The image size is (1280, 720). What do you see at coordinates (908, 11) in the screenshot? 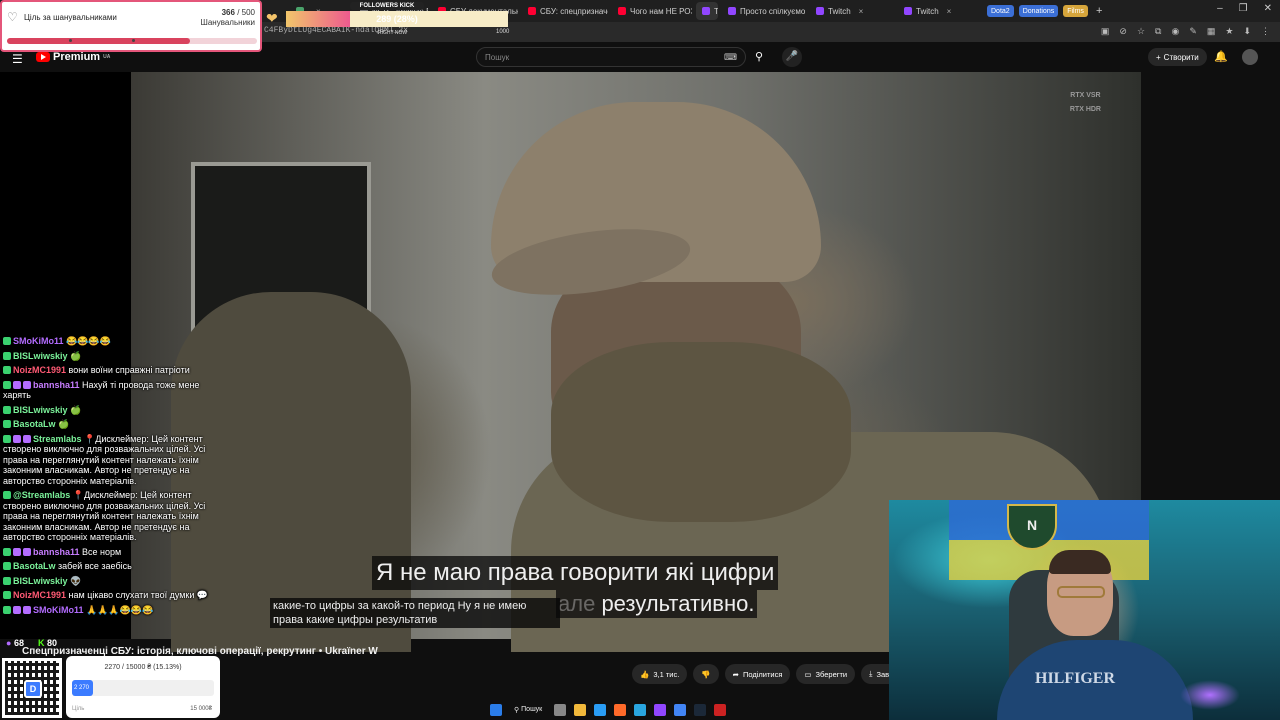
I see `tab-favicon-icon` at bounding box center [908, 11].